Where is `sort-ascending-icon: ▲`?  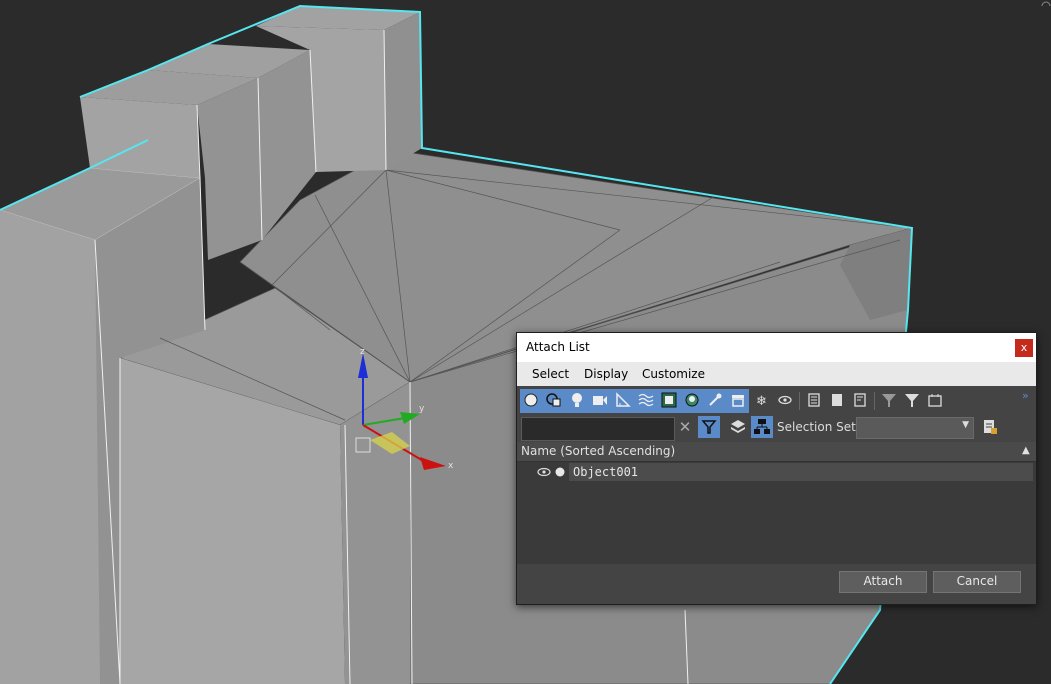 sort-ascending-icon: ▲ is located at coordinates (1026, 450).